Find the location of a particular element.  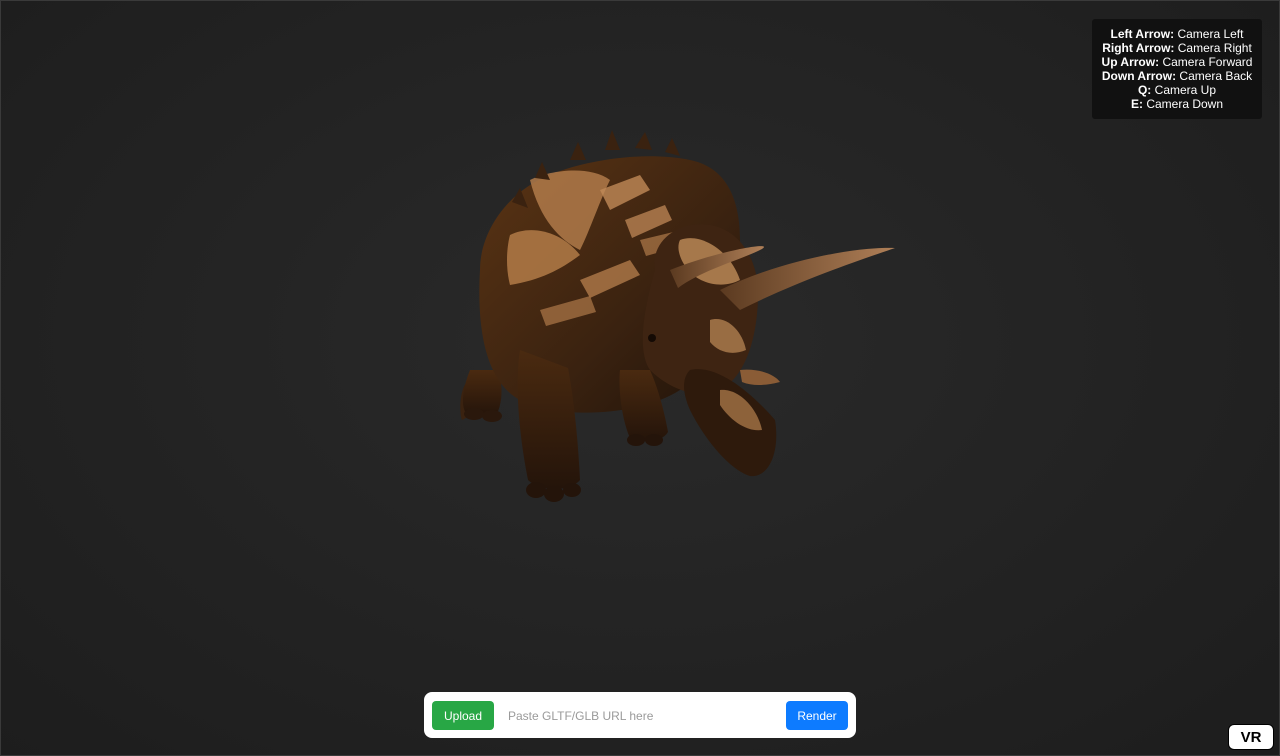

vr-button: VR is located at coordinates (1251, 737).